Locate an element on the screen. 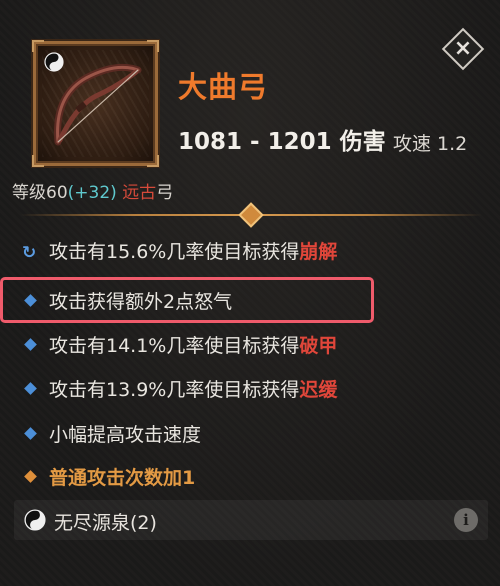 The width and height of the screenshot is (500, 586). bow-icon is located at coordinates (98, 104).